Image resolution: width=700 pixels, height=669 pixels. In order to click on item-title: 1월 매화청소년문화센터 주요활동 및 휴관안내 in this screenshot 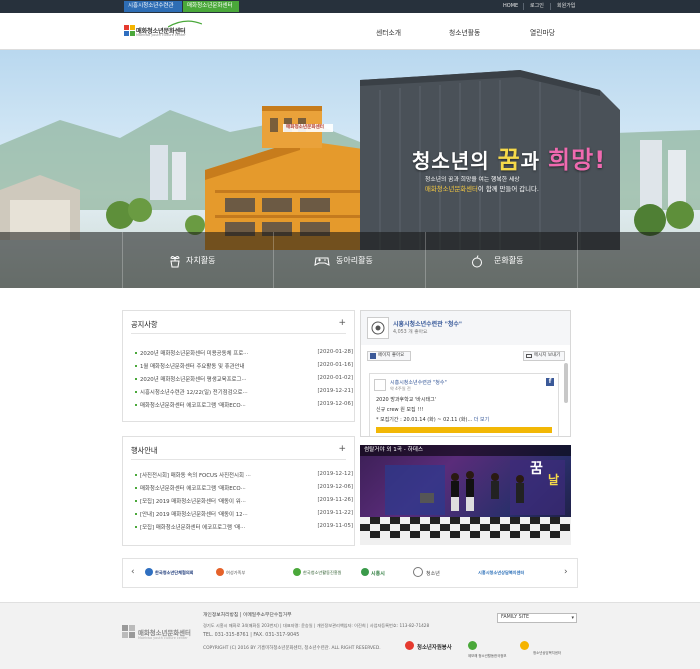, I will do `click(215, 366)`.